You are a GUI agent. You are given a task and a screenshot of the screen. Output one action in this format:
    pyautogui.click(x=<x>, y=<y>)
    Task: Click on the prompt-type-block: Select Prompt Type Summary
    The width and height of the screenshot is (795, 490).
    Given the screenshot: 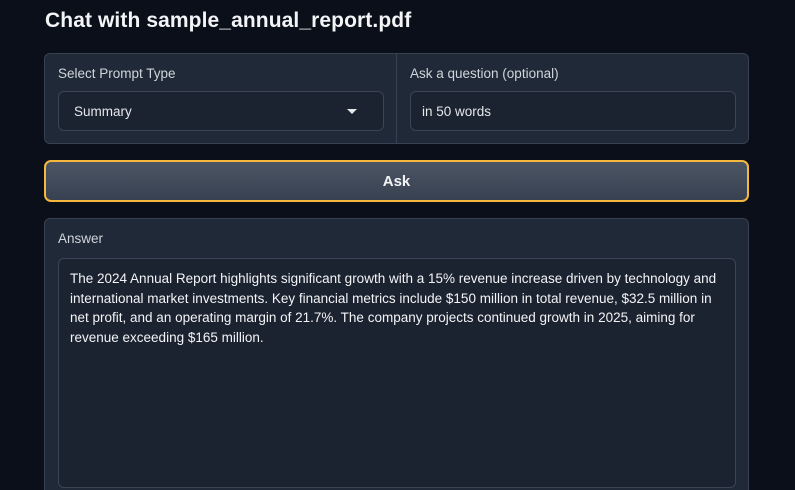 What is the action you would take?
    pyautogui.click(x=220, y=98)
    